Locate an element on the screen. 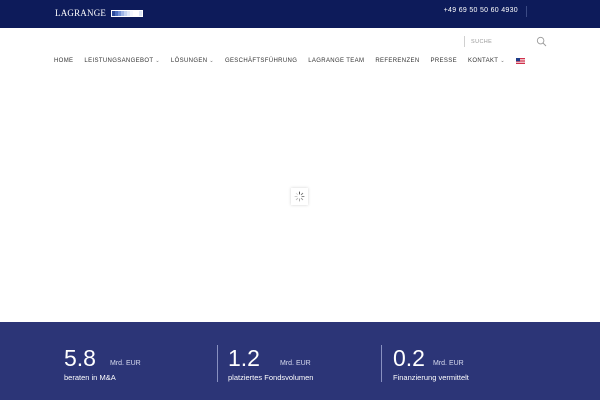 The height and width of the screenshot is (400, 600). nav-item-label: REFERENZEN is located at coordinates (397, 60).